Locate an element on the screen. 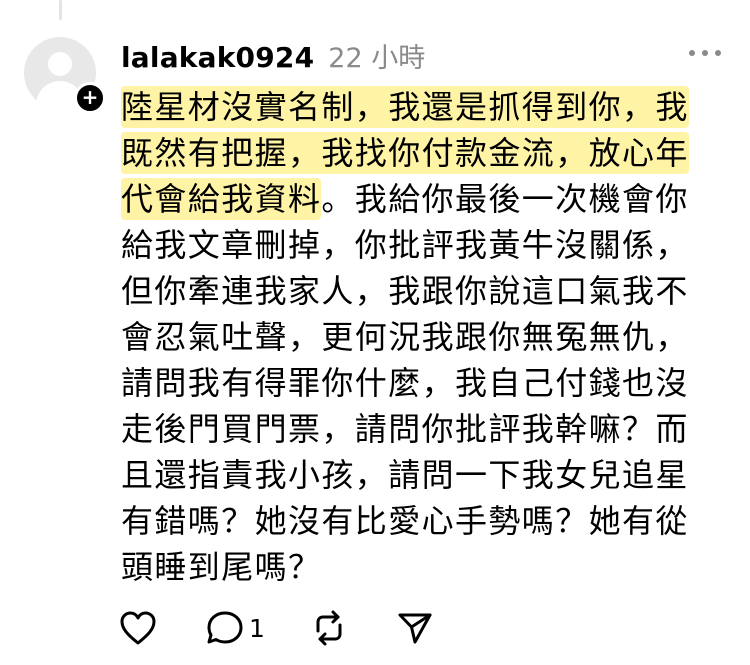 Image resolution: width=750 pixels, height=665 pixels. thread-connector-line is located at coordinates (60, 10).